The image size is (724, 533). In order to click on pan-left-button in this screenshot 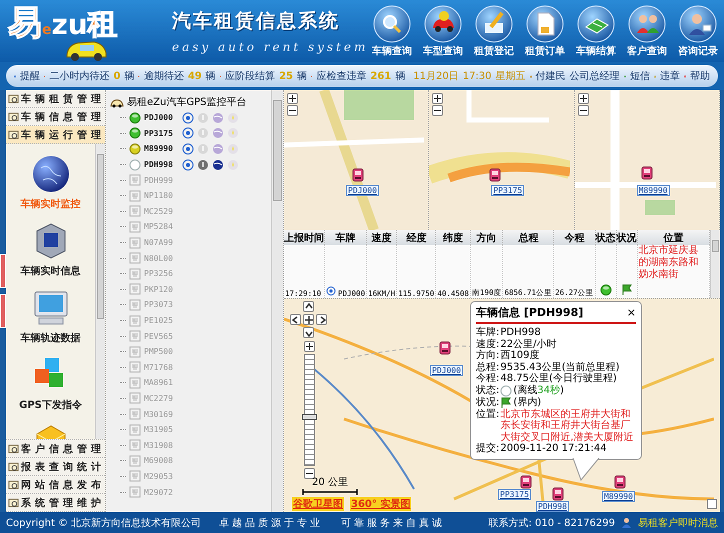, I will do `click(295, 319)`.